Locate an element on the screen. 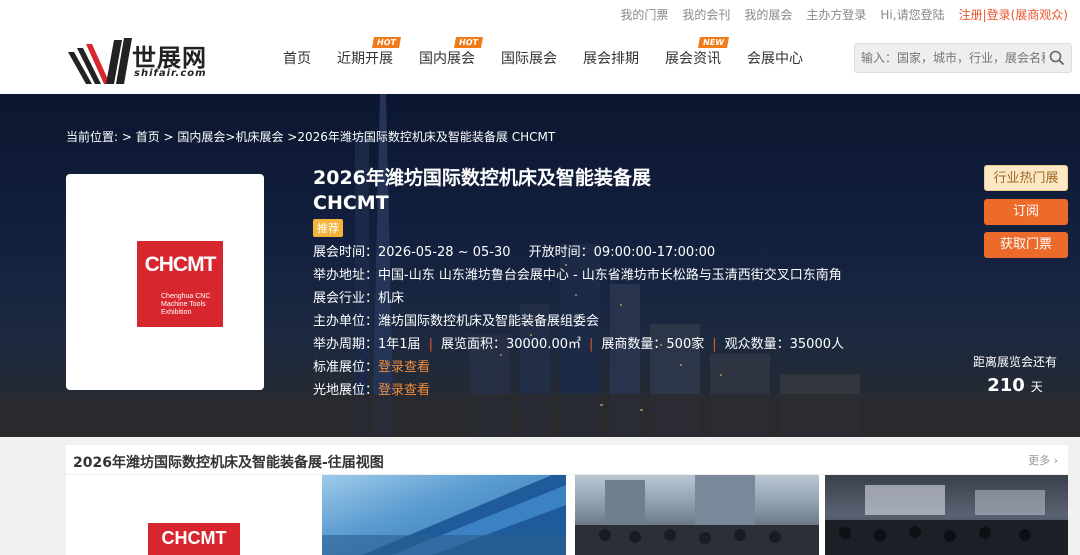 The height and width of the screenshot is (555, 1080). gallery-thumb-venue-sign is located at coordinates (444, 515).